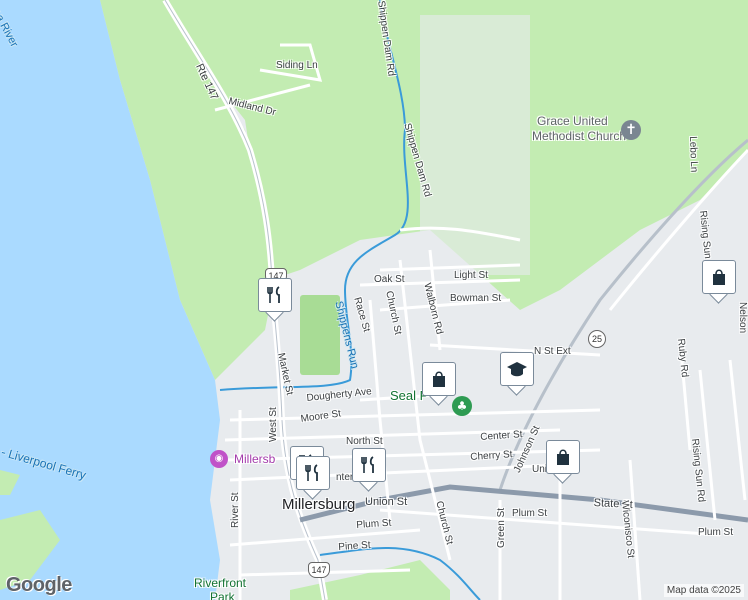 Image resolution: width=748 pixels, height=600 pixels. Describe the element at coordinates (354, 546) in the screenshot. I see `road-label-pine-st: Pine St` at that location.